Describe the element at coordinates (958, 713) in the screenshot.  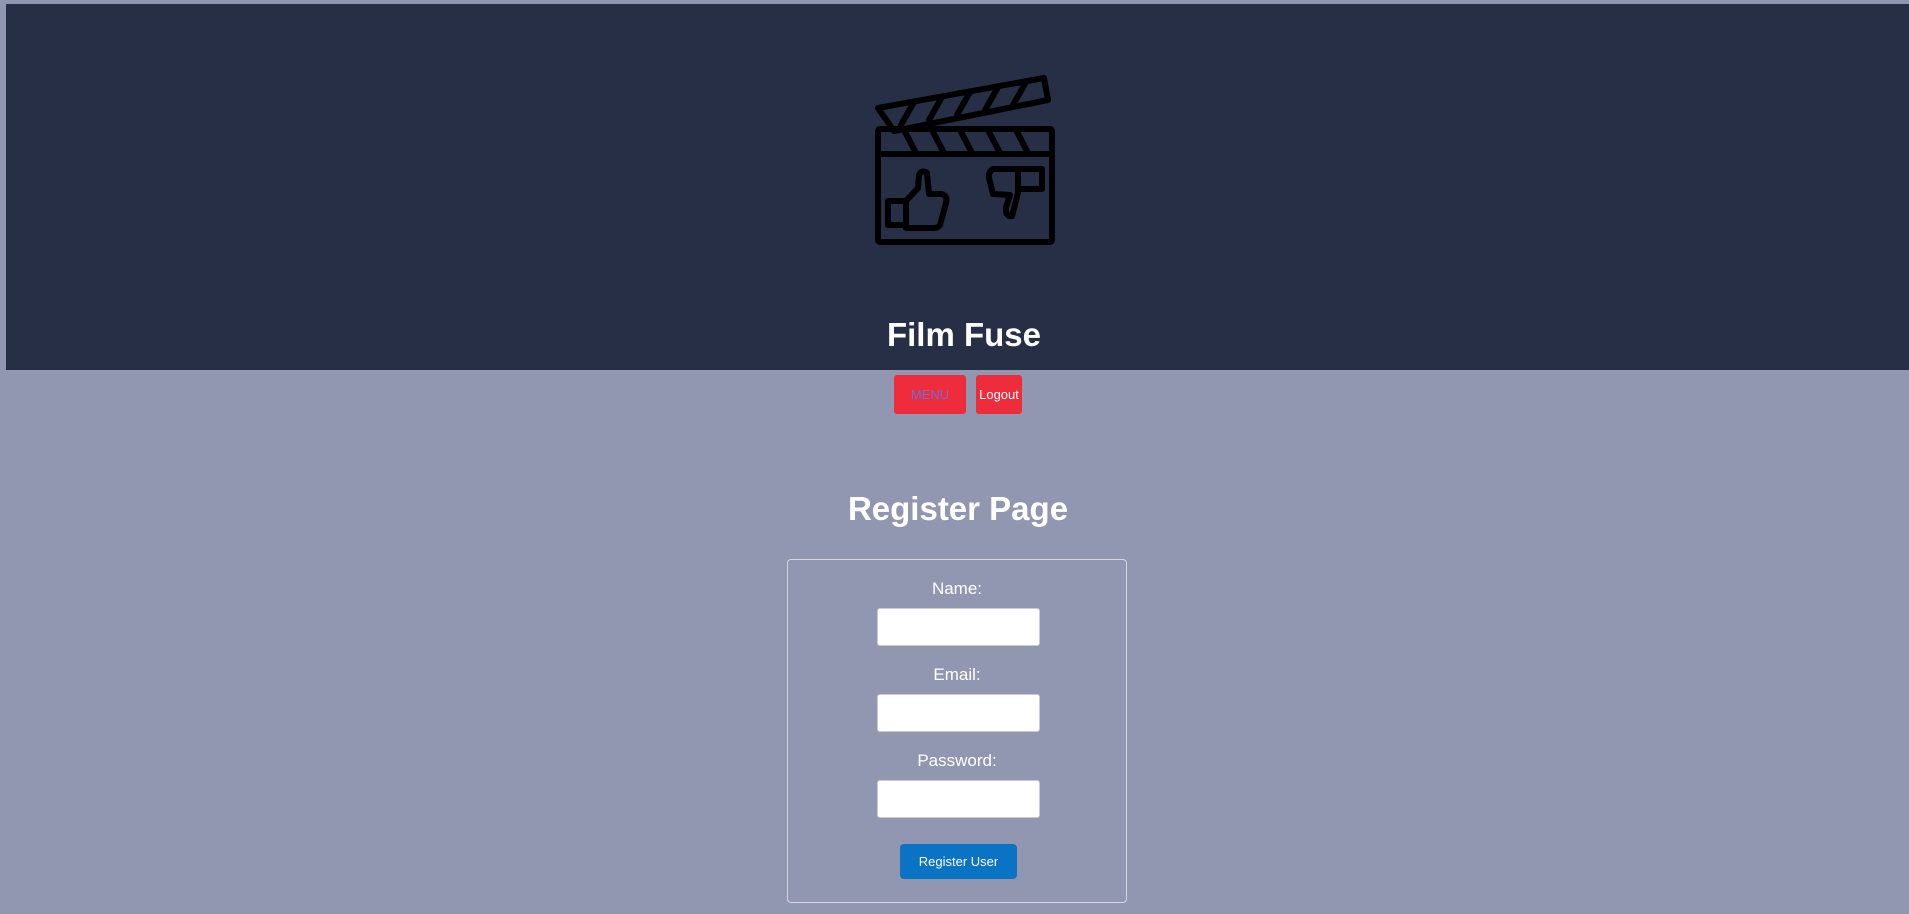
I see `email-field` at that location.